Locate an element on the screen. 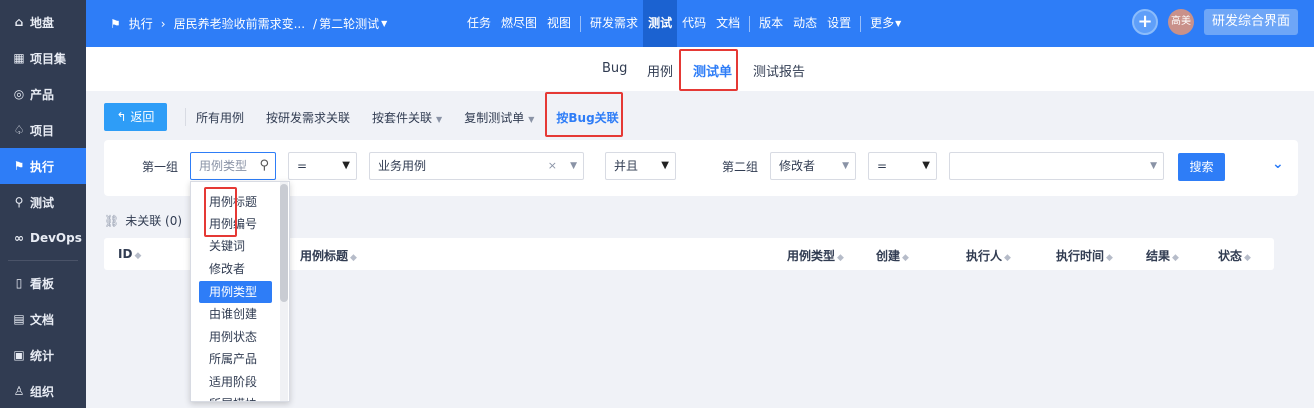 The width and height of the screenshot is (1314, 408). column-created: 创建 ◆ is located at coordinates (892, 255).